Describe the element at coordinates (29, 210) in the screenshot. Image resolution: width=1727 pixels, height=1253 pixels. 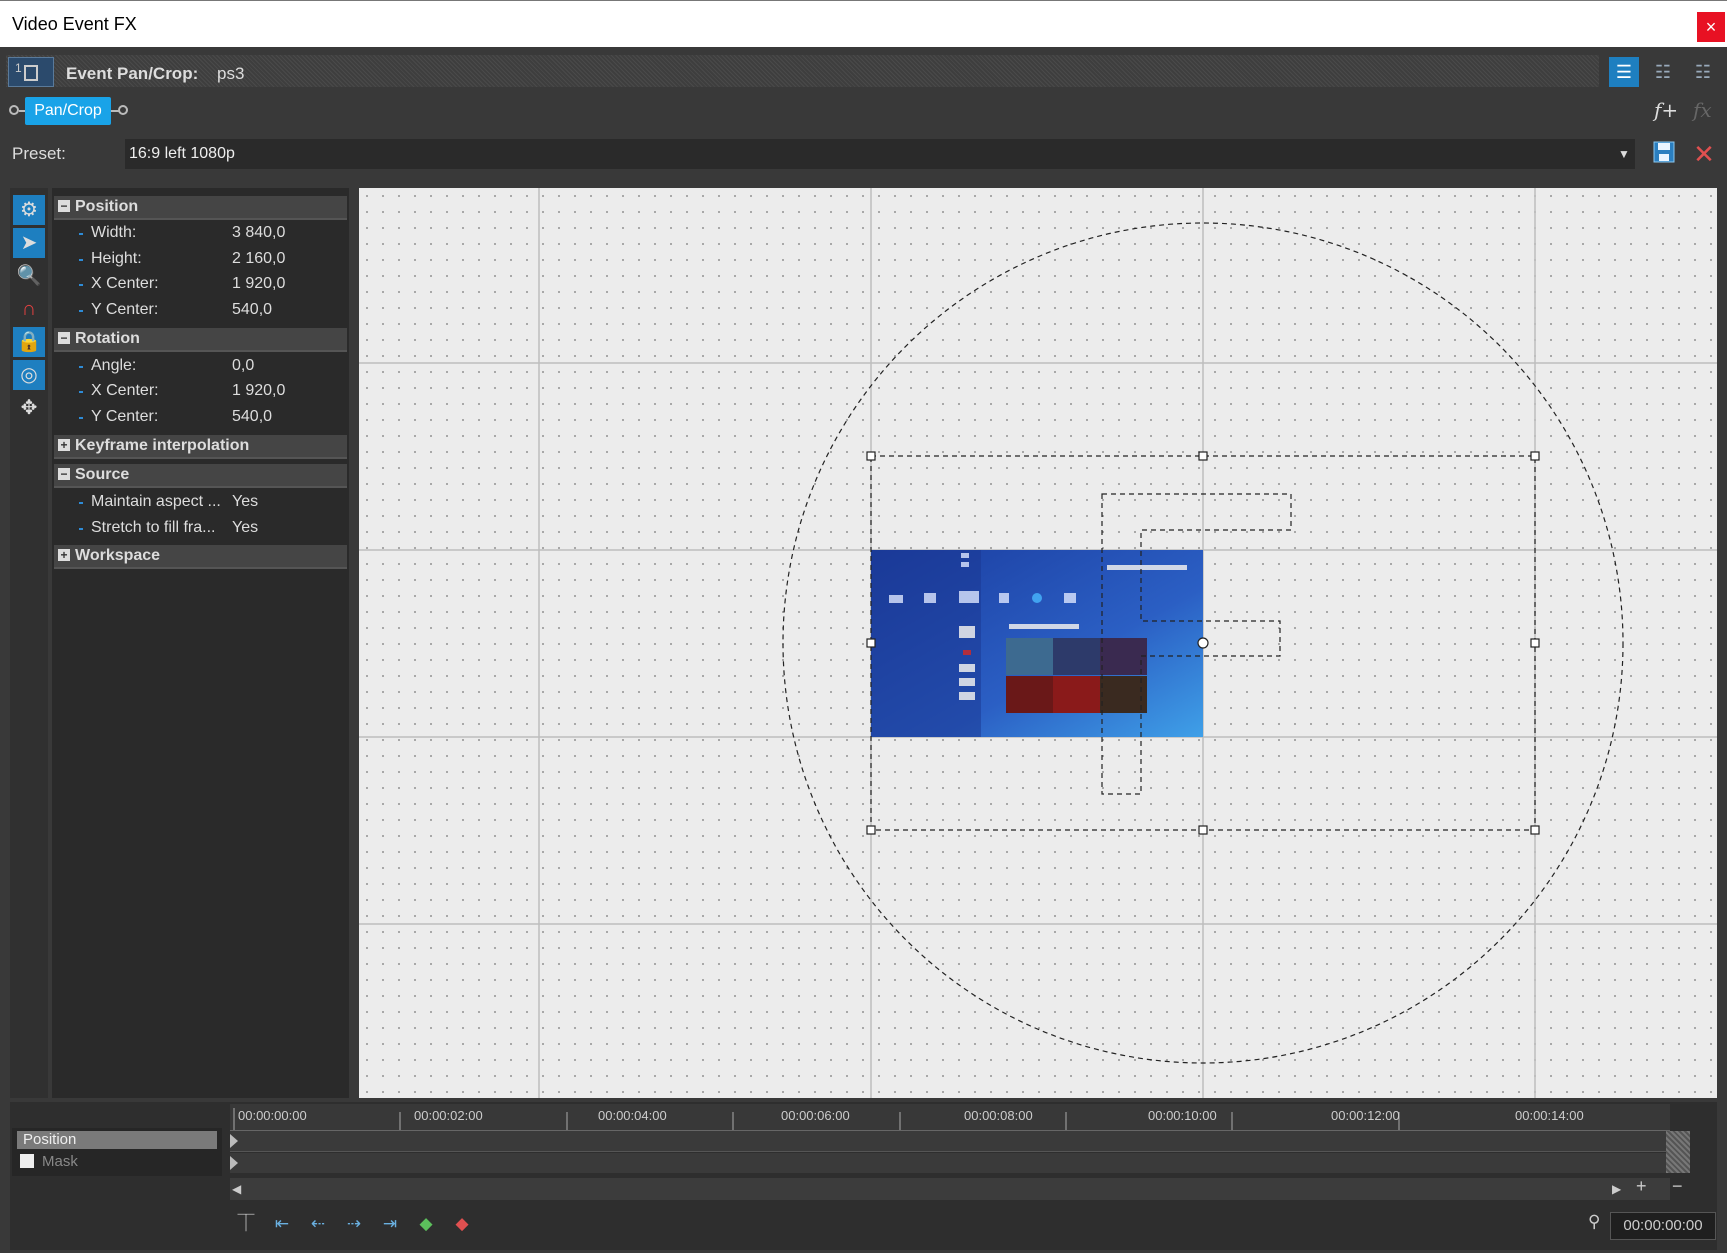
I see `settings-gear-icon: ⚙` at that location.